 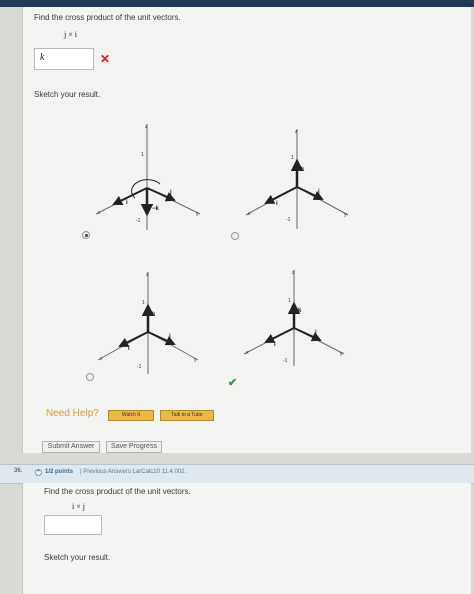 What do you see at coordinates (78, 506) in the screenshot?
I see `question2-expression: i × j` at bounding box center [78, 506].